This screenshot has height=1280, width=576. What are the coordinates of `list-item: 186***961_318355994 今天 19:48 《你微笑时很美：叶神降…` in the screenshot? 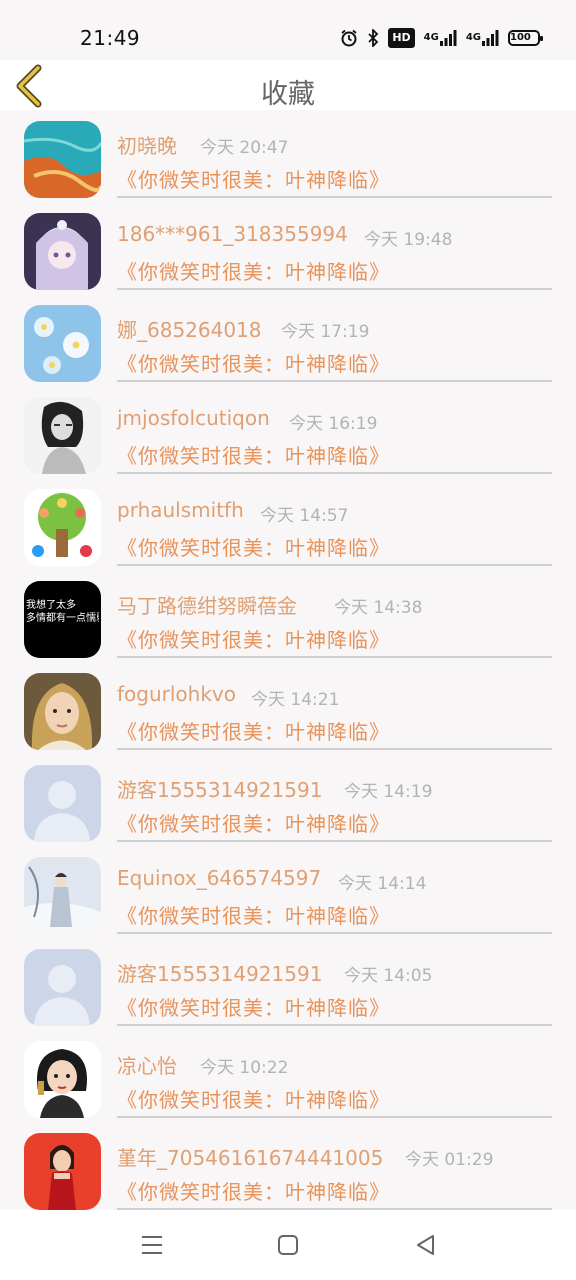 It's located at (288, 252).